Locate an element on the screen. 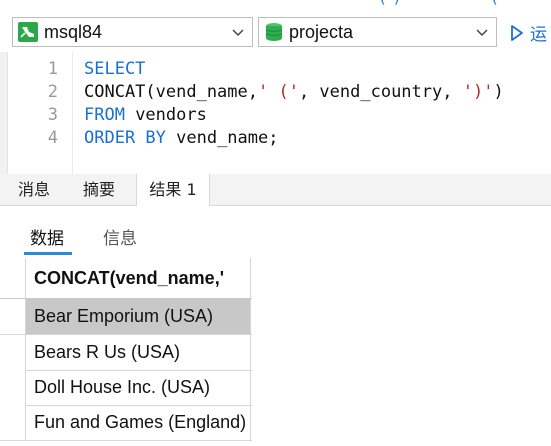 The height and width of the screenshot is (446, 551). grid-header-row: CONCAT(vend_name,' is located at coordinates (126, 278).